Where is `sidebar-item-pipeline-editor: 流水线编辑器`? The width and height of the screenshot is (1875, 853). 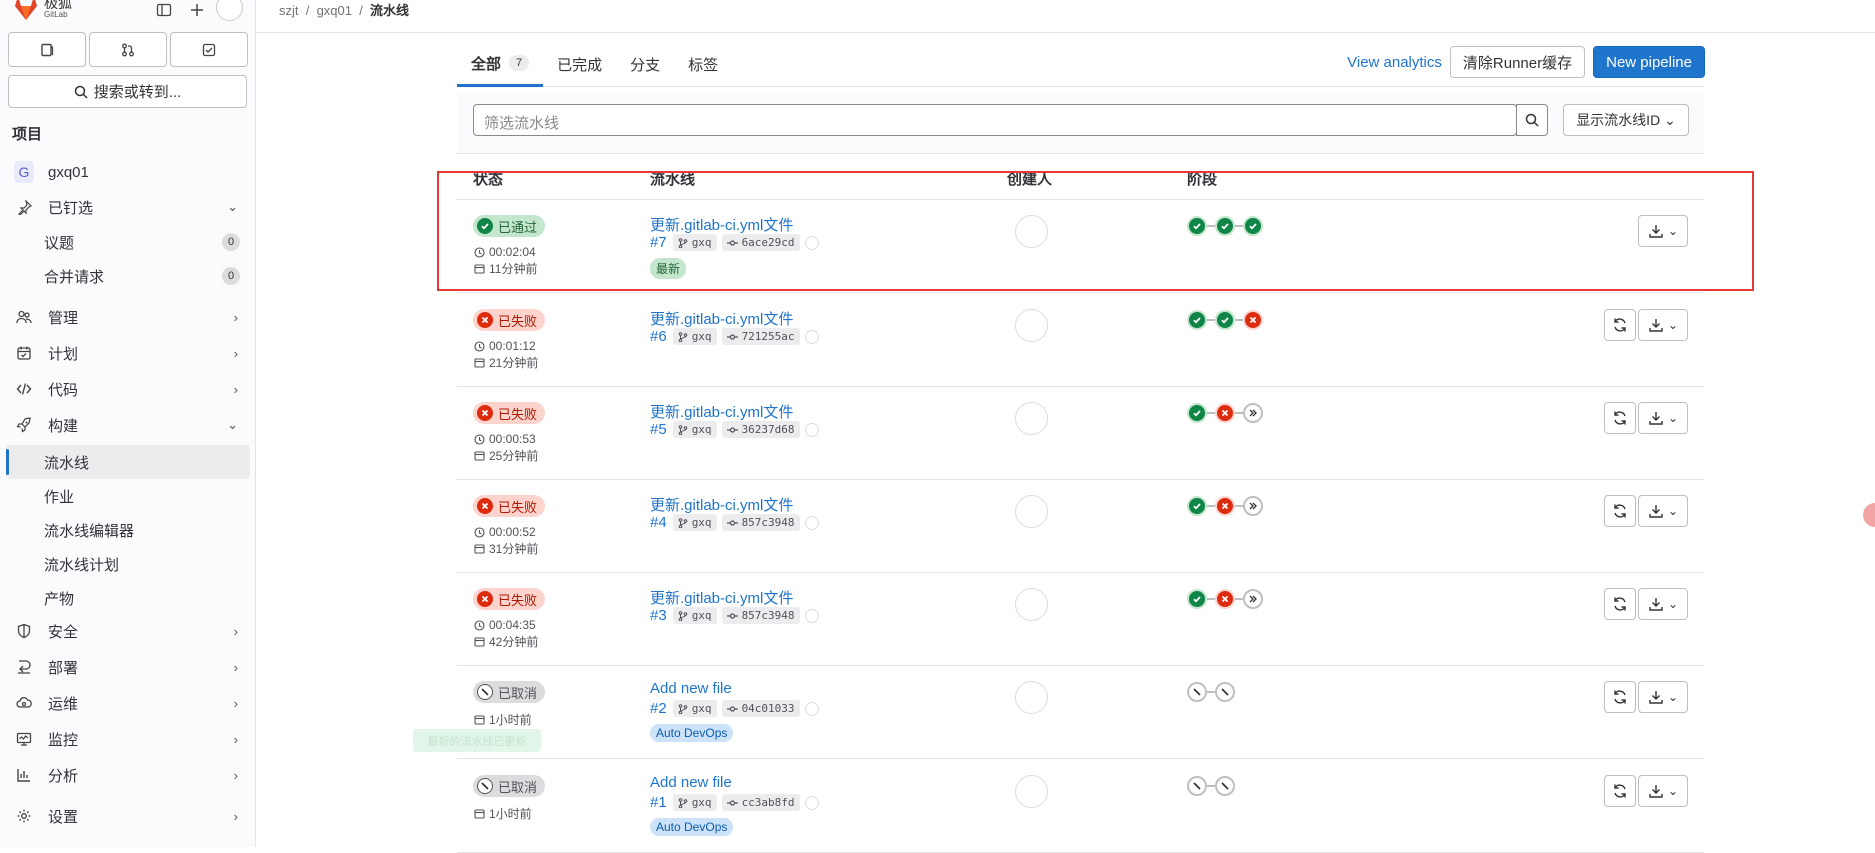 sidebar-item-pipeline-editor: 流水线编辑器 is located at coordinates (128, 530).